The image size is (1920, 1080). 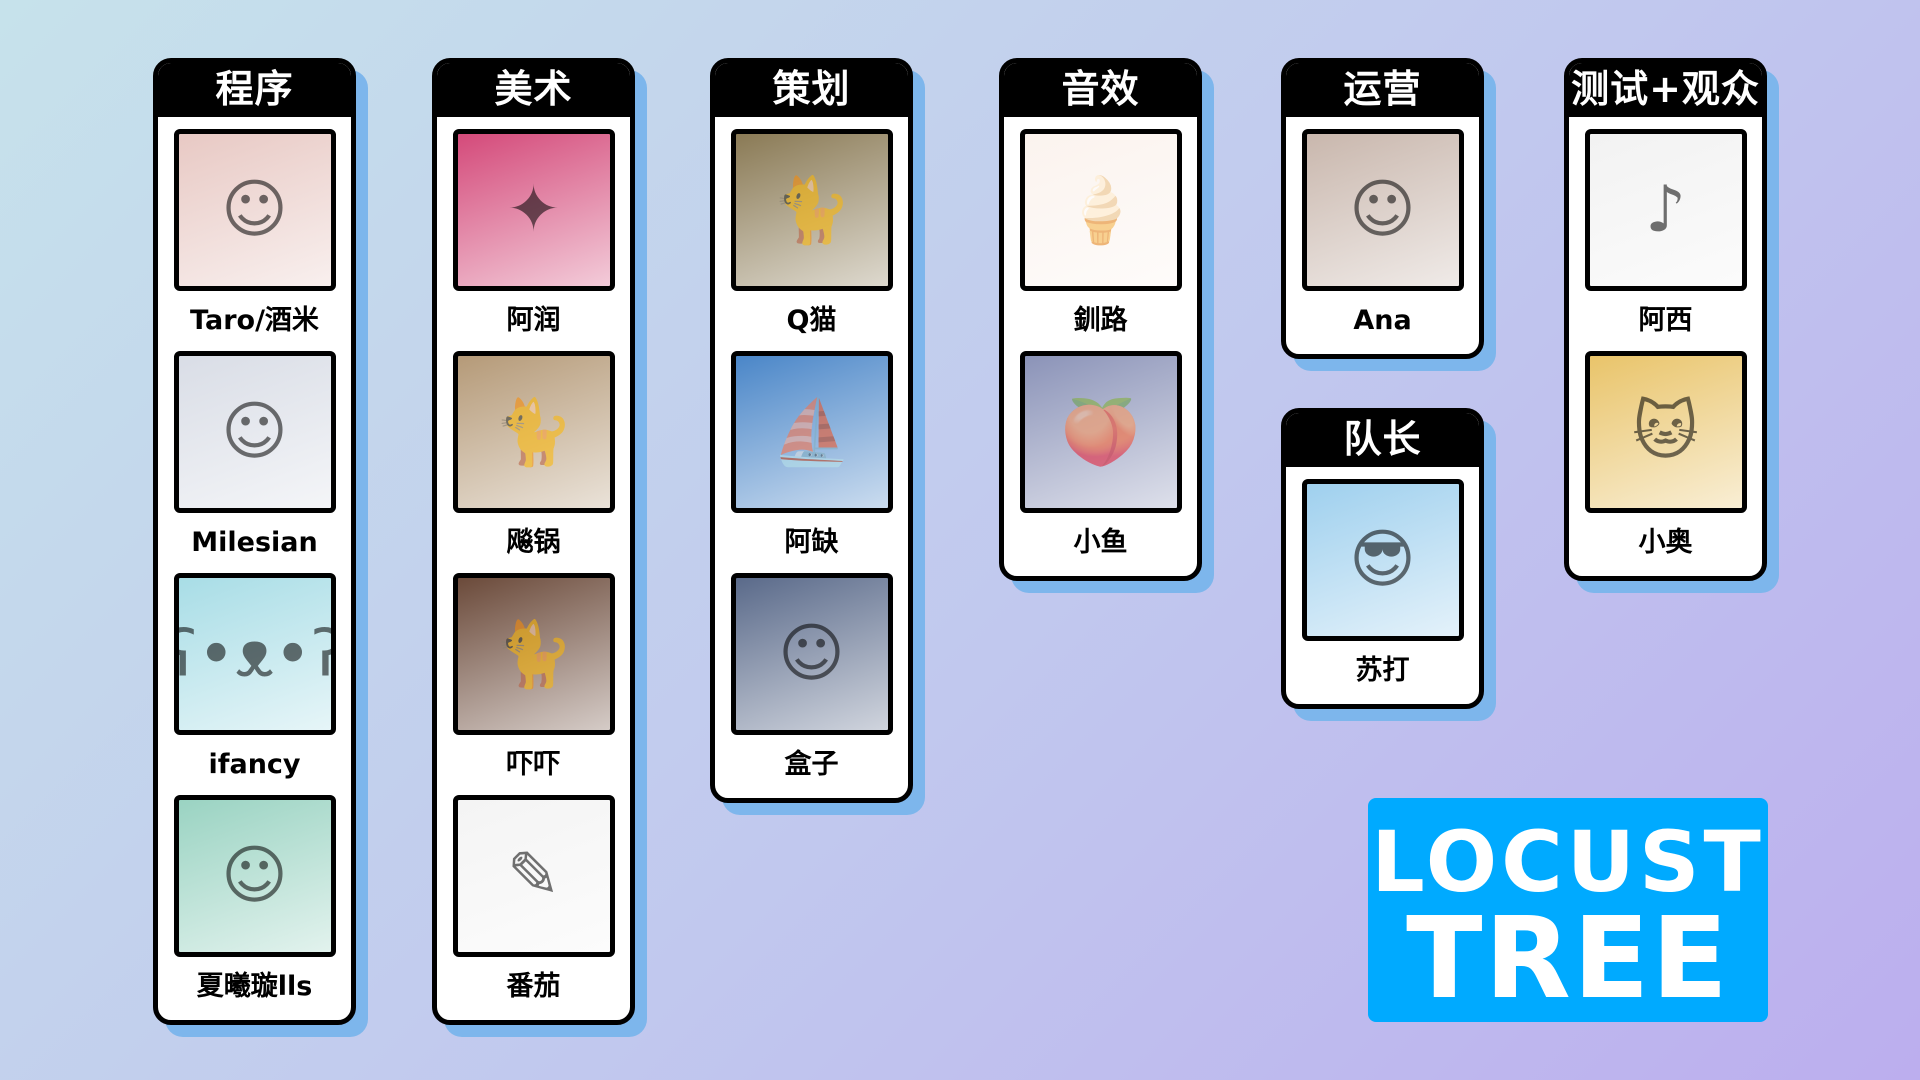 I want to click on member-item: 🍑 小鱼, so click(x=1100, y=462).